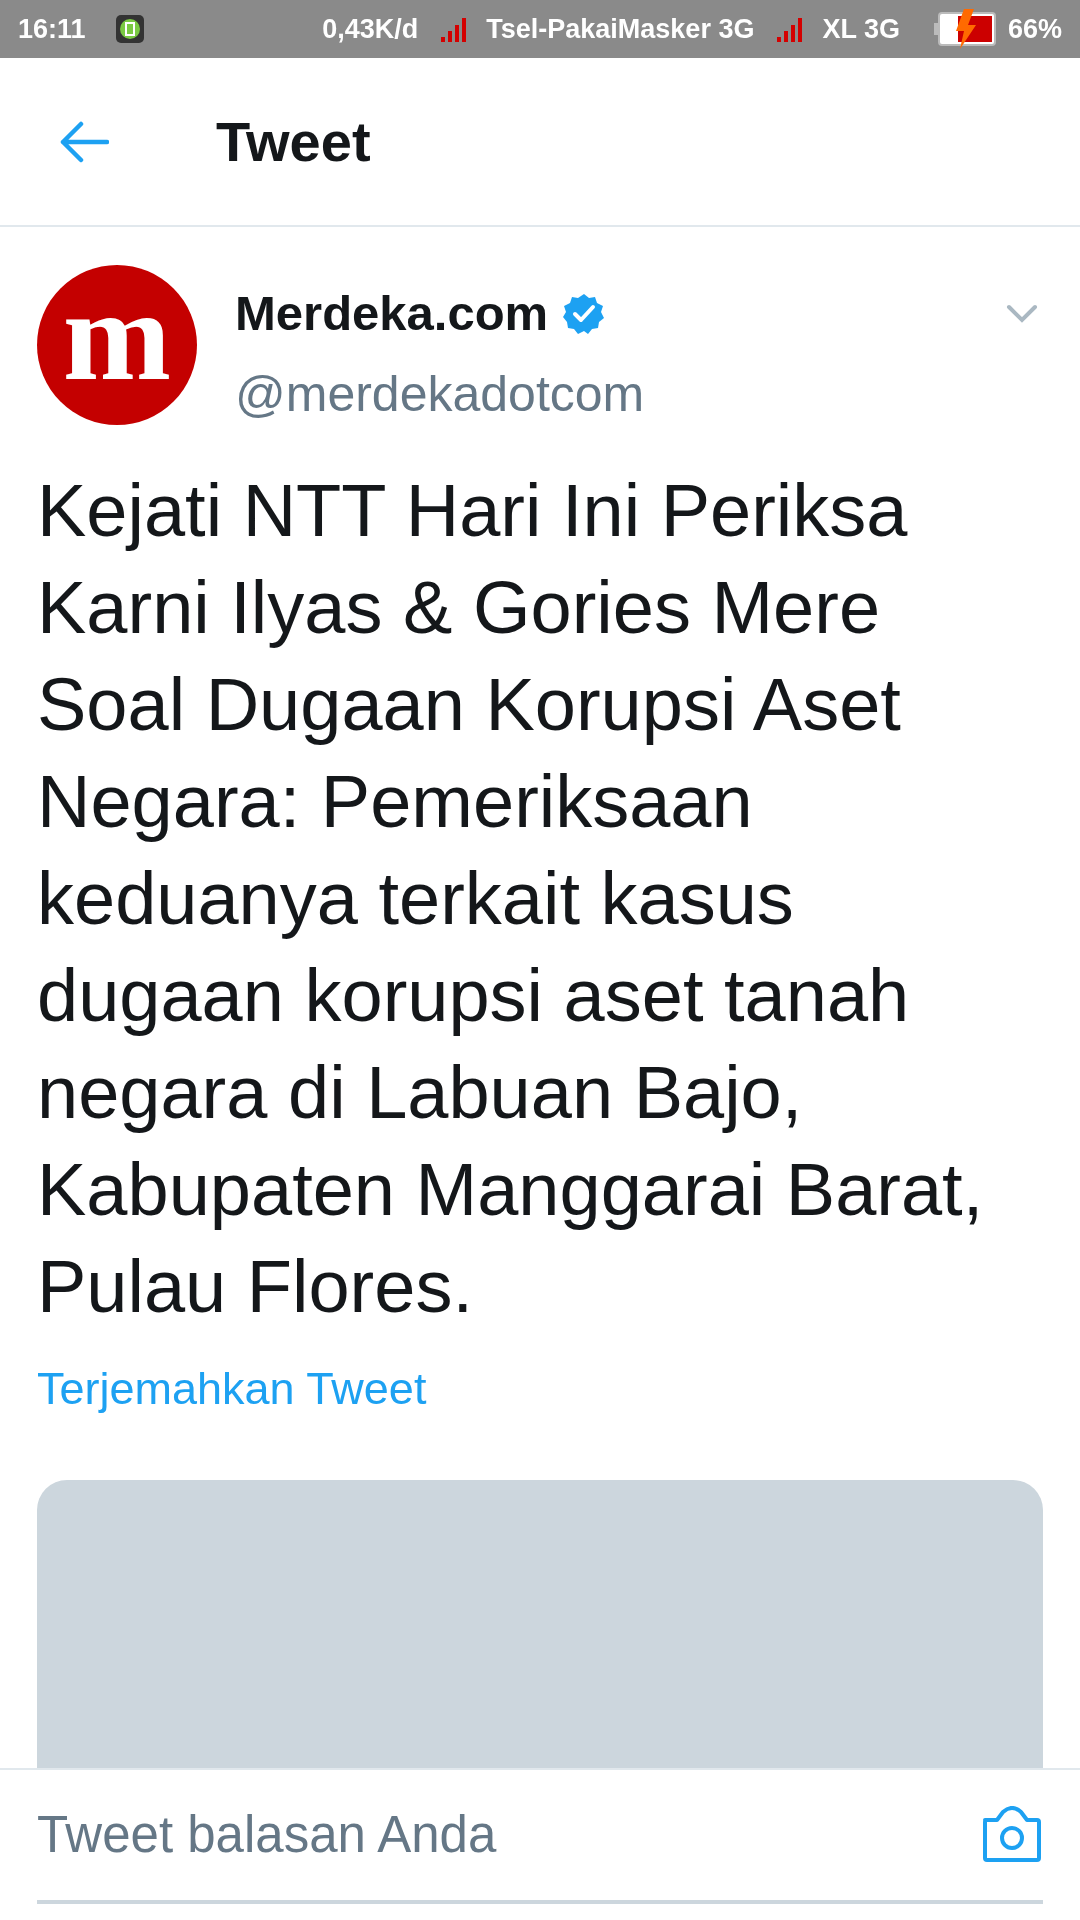 The image size is (1080, 1920). What do you see at coordinates (440, 394) in the screenshot?
I see `account-handle: @merdekadotcom` at bounding box center [440, 394].